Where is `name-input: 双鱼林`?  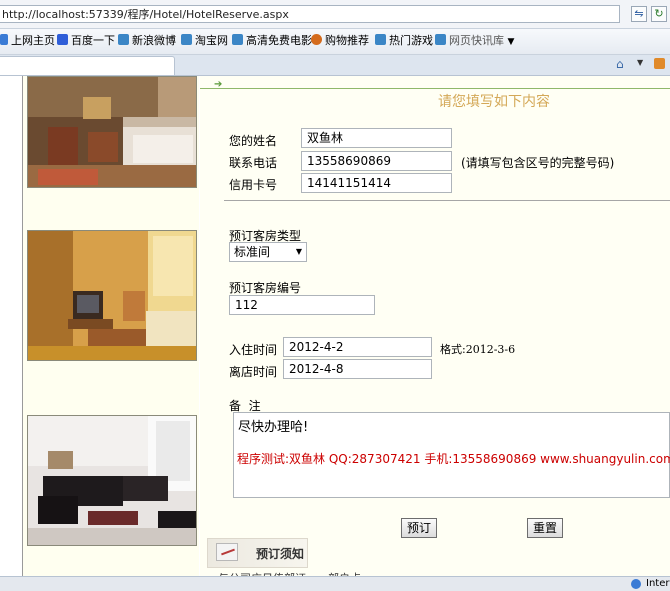 name-input: 双鱼林 is located at coordinates (376, 138).